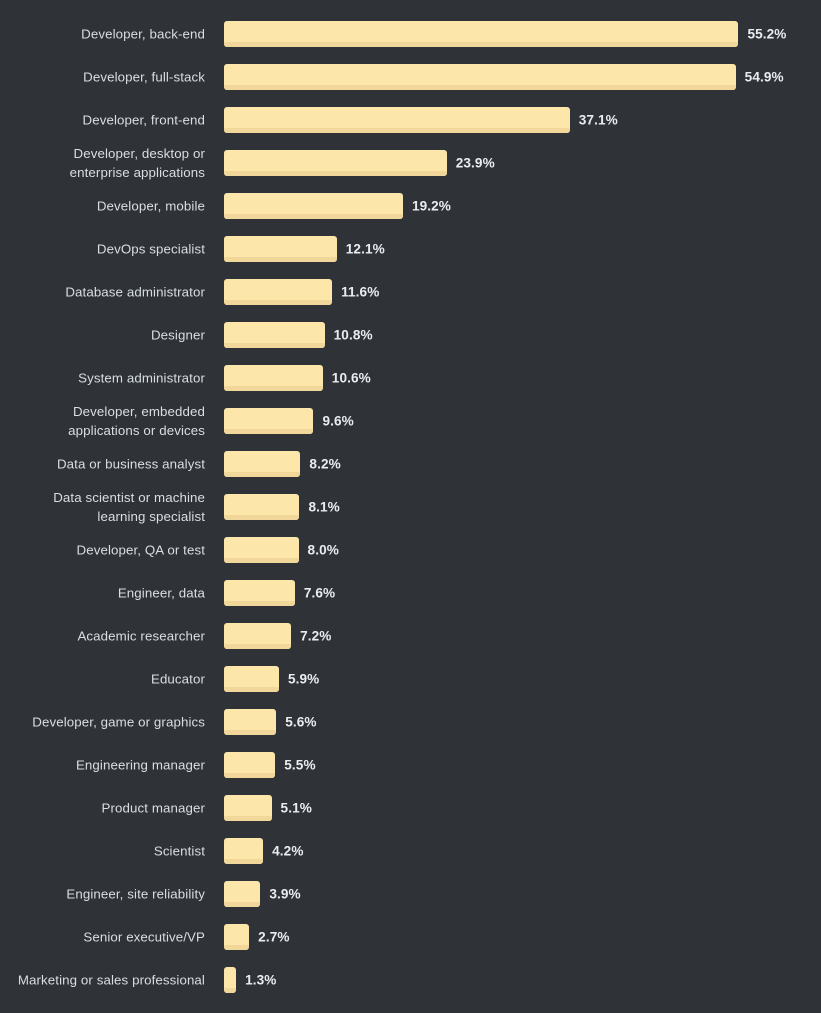 The height and width of the screenshot is (1013, 821). What do you see at coordinates (141, 378) in the screenshot?
I see `category-label: System administrator` at bounding box center [141, 378].